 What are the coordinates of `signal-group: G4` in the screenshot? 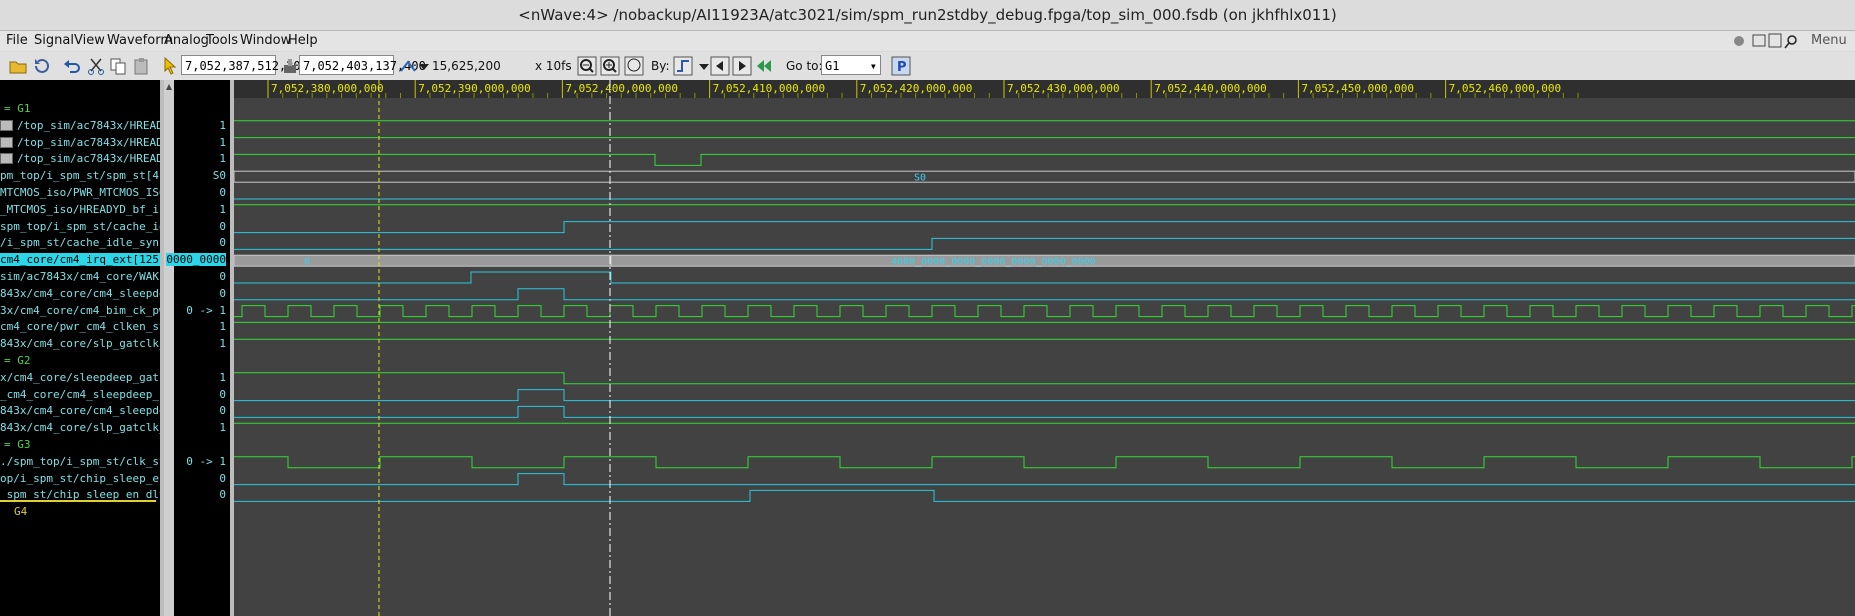 It's located at (20, 511).